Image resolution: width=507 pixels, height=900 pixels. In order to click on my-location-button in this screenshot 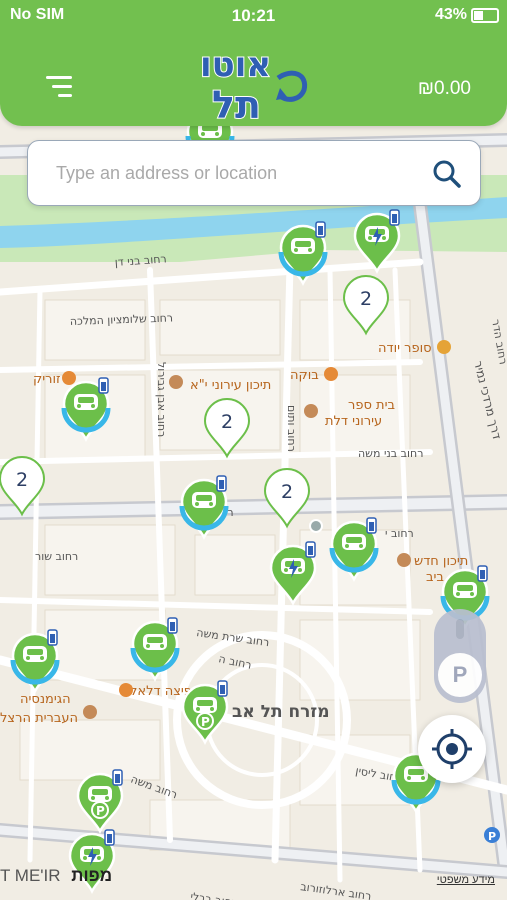, I will do `click(452, 749)`.